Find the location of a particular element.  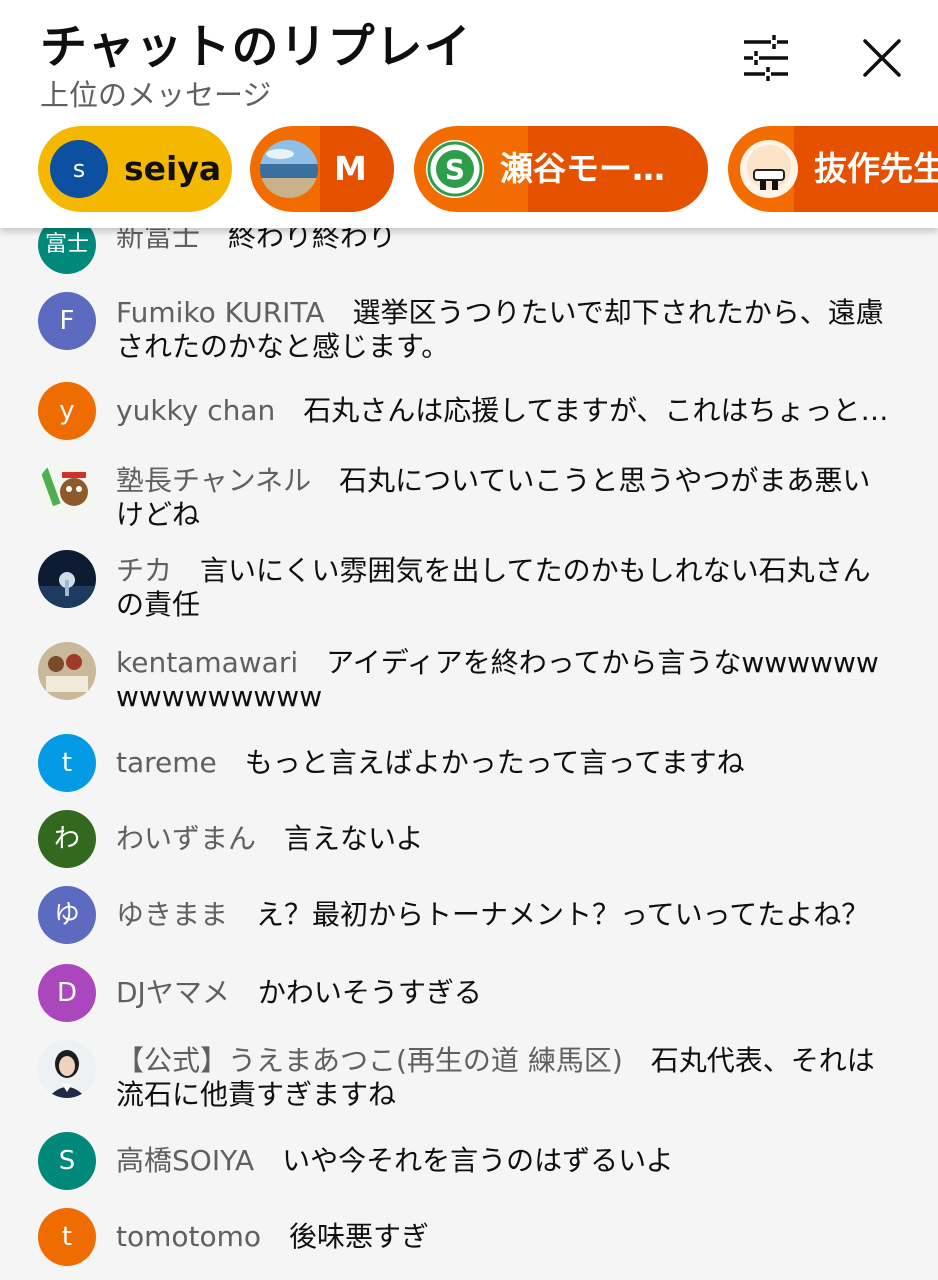

message-author: ゆきまま is located at coordinates (172, 914).